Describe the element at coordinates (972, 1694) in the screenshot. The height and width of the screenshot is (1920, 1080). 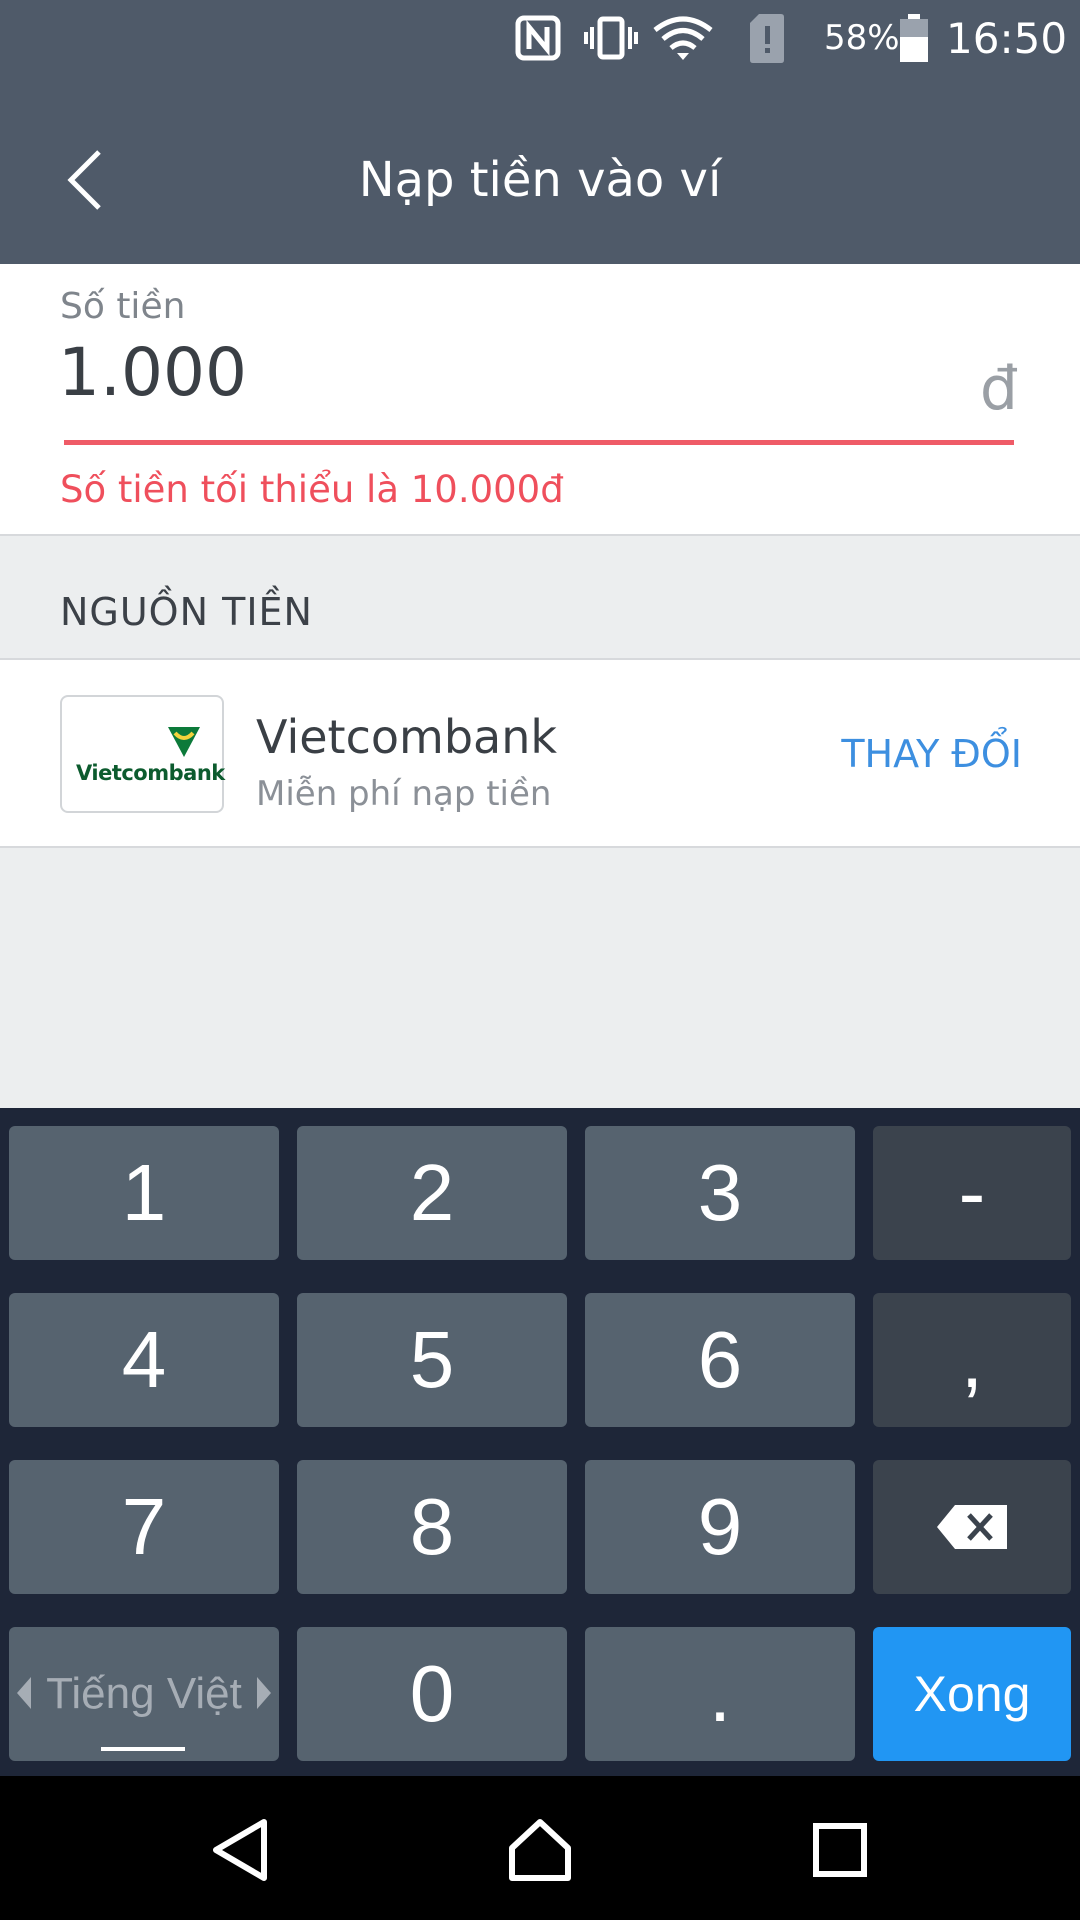
I see `done-key: Xong` at that location.